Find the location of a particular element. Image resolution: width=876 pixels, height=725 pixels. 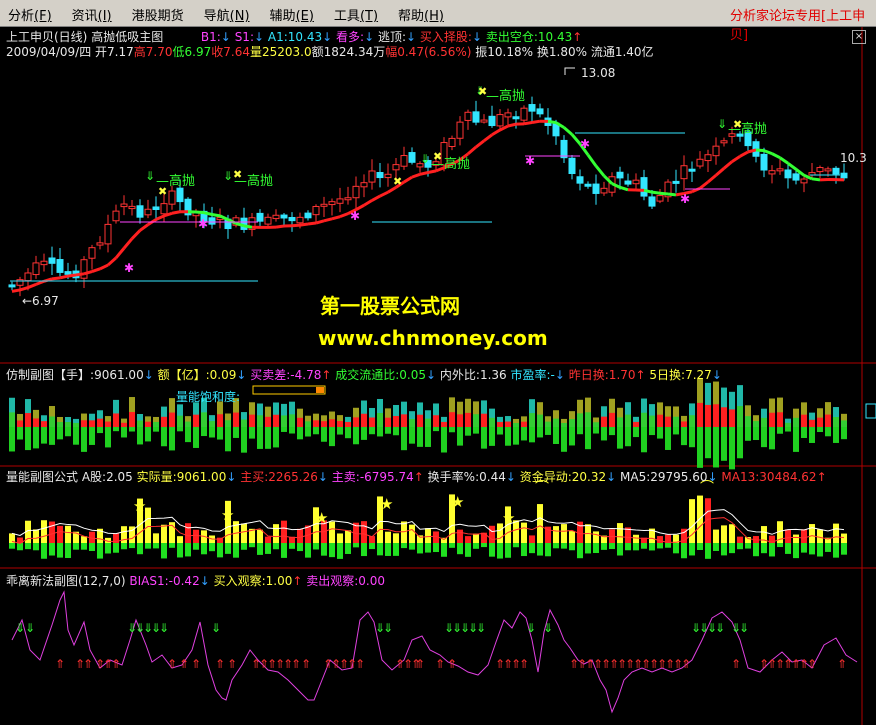

sell-arrow-icon: ⇓ is located at coordinates (228, 176).